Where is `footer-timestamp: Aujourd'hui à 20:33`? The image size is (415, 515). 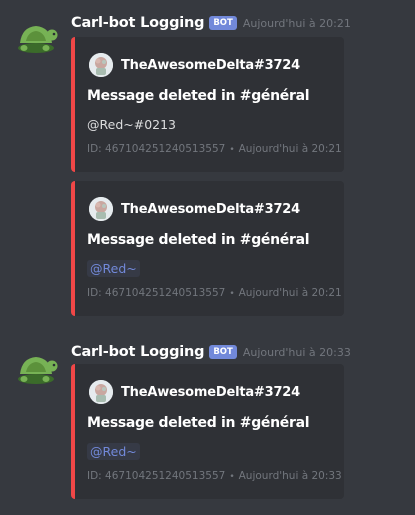 footer-timestamp: Aujourd'hui à 20:33 is located at coordinates (290, 476).